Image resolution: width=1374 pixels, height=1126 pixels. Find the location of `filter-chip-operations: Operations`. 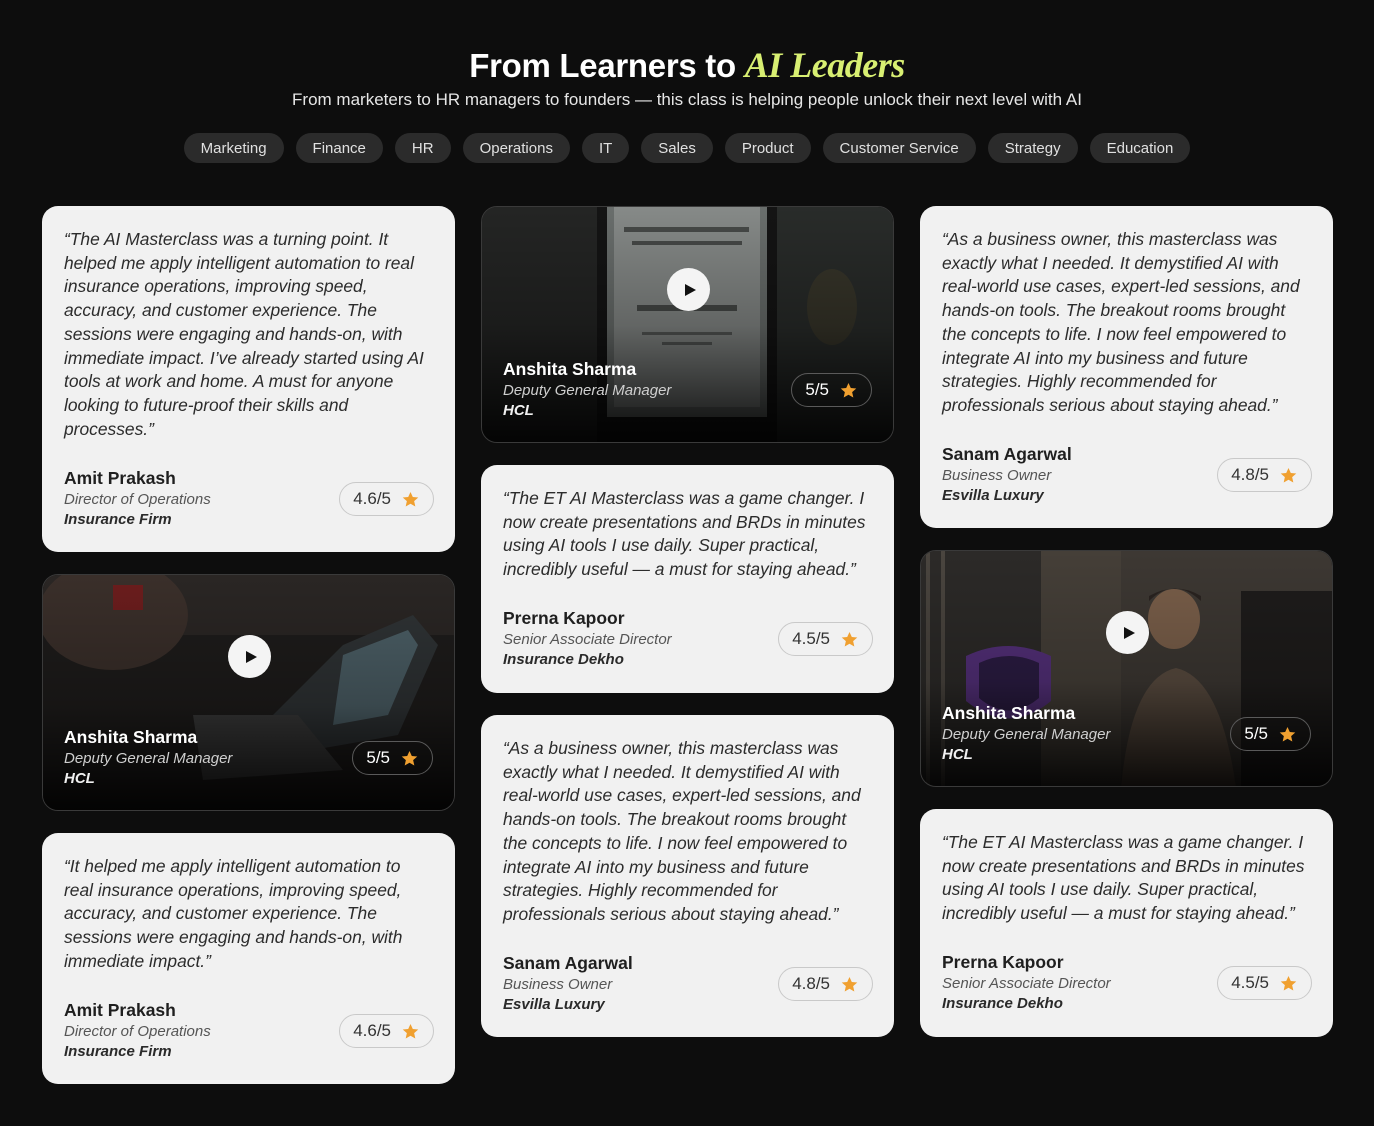

filter-chip-operations: Operations is located at coordinates (516, 148).